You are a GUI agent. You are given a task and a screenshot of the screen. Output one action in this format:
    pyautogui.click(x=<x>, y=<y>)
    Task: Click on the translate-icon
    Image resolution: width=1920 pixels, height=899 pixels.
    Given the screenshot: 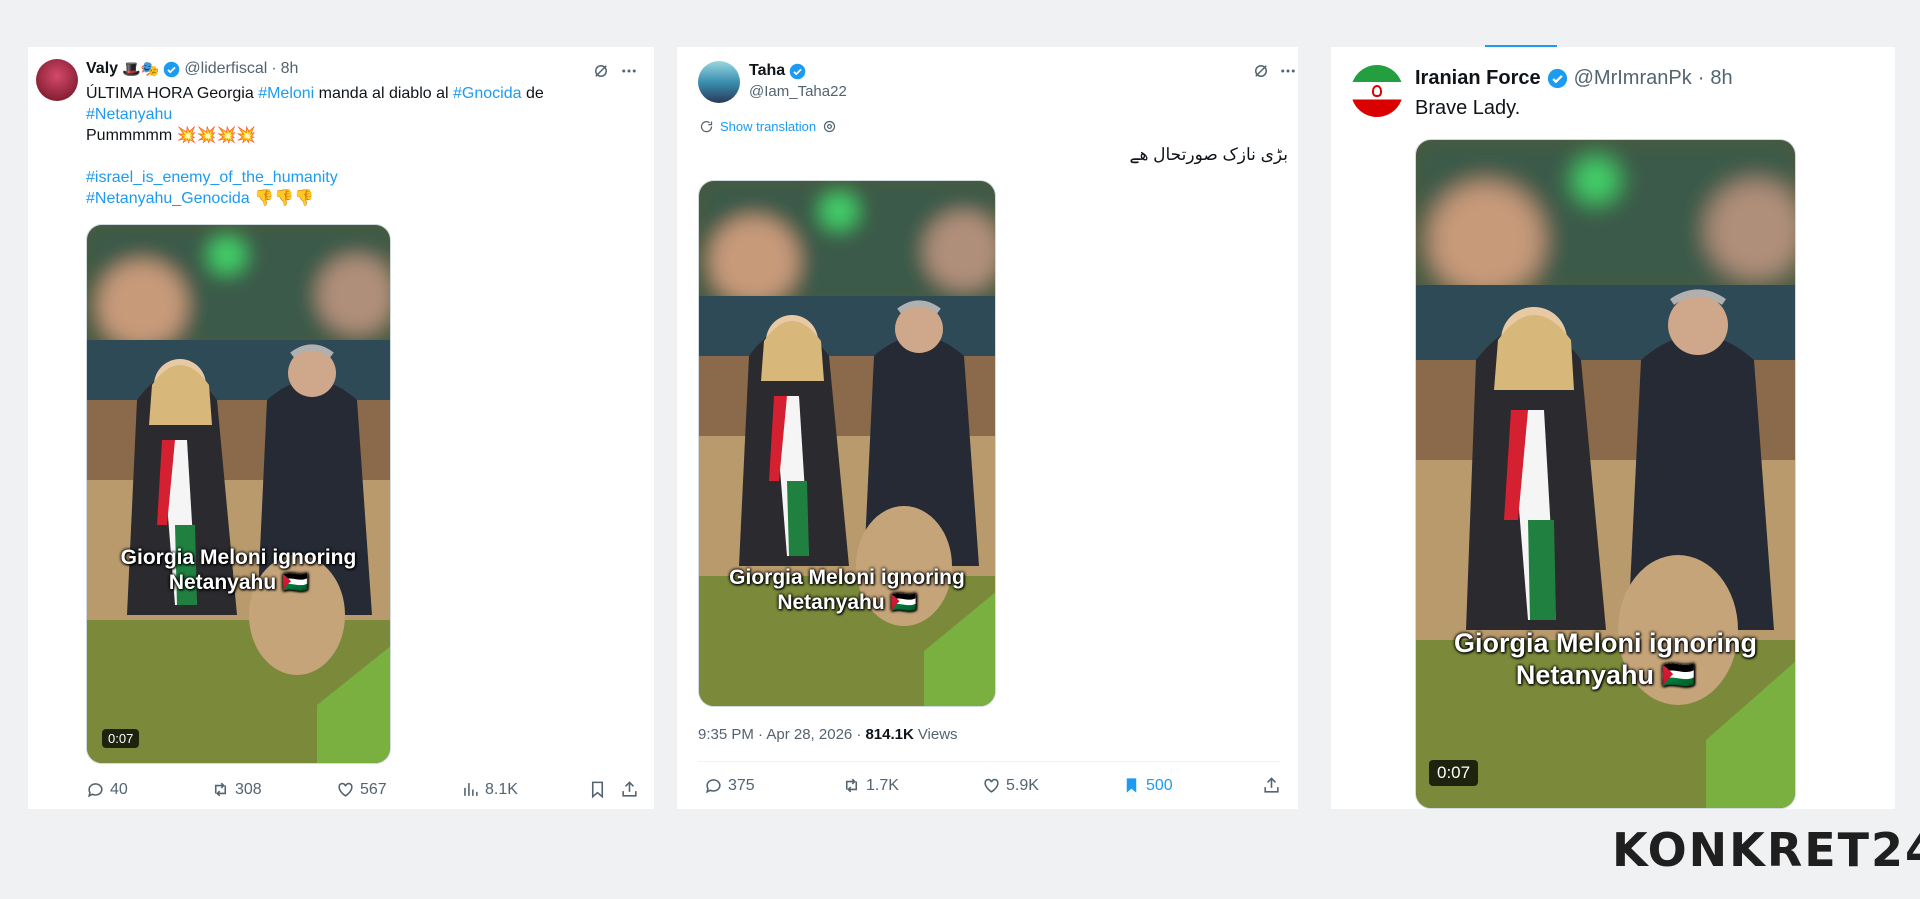 What is the action you would take?
    pyautogui.click(x=706, y=127)
    